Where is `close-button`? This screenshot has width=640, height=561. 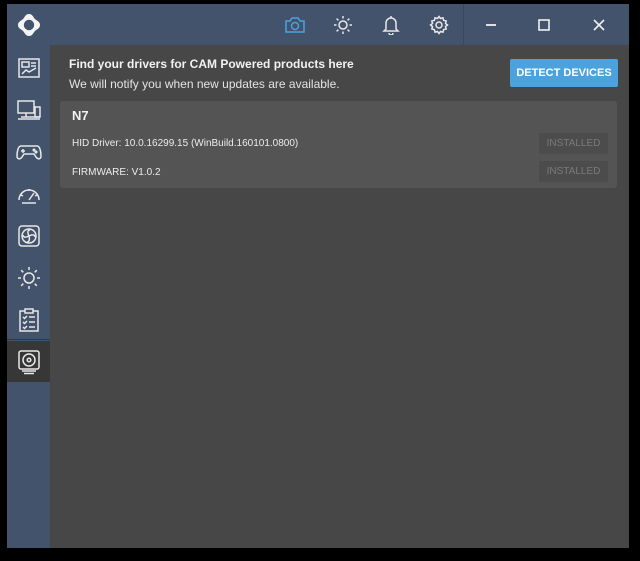
close-button is located at coordinates (599, 24).